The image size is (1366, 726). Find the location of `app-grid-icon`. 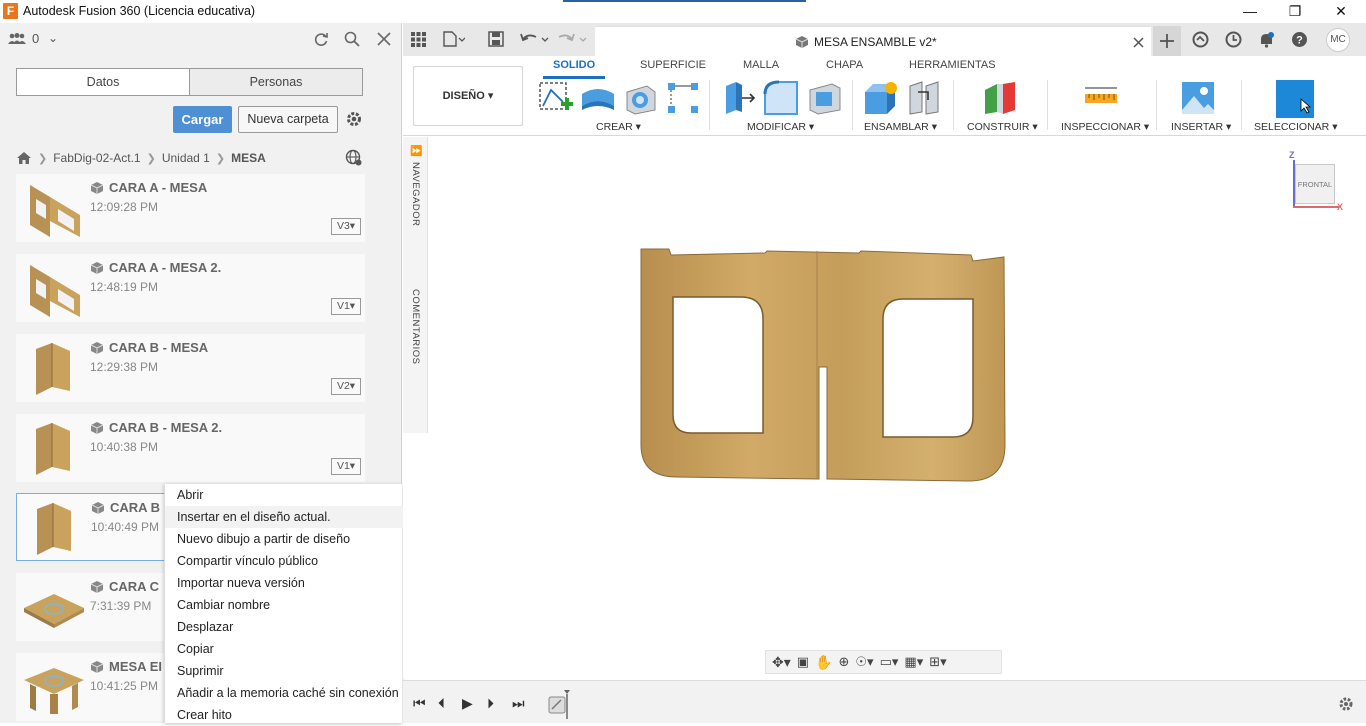

app-grid-icon is located at coordinates (418, 39).